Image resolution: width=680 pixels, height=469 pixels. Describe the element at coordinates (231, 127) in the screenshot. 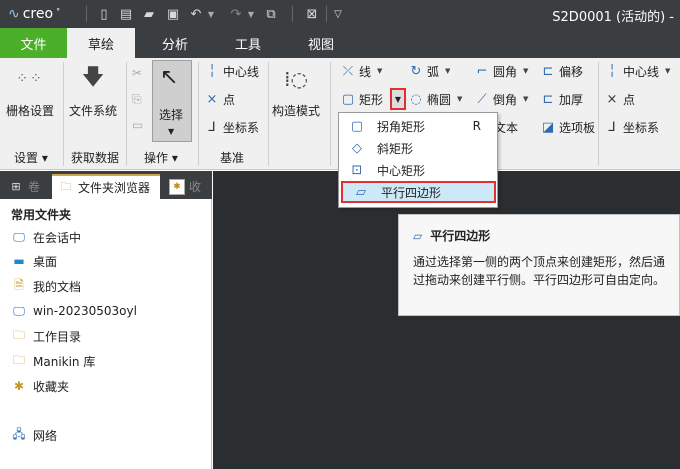

I see `csys-button: ⅃ 坐标系` at that location.